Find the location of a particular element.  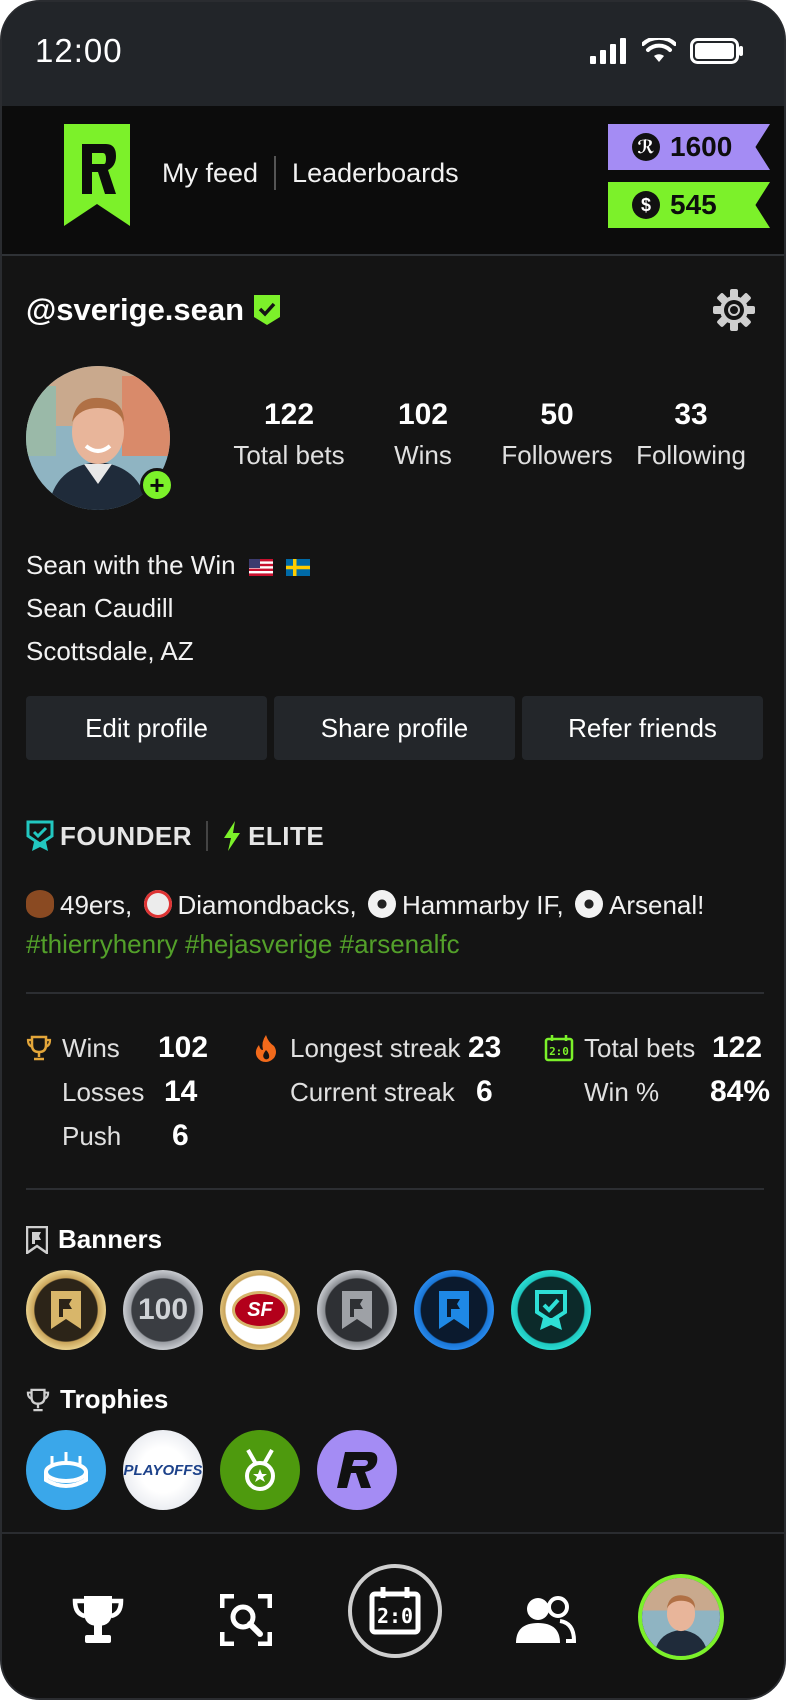

bottom-tab-bar: 2:0 is located at coordinates (393, 1615).